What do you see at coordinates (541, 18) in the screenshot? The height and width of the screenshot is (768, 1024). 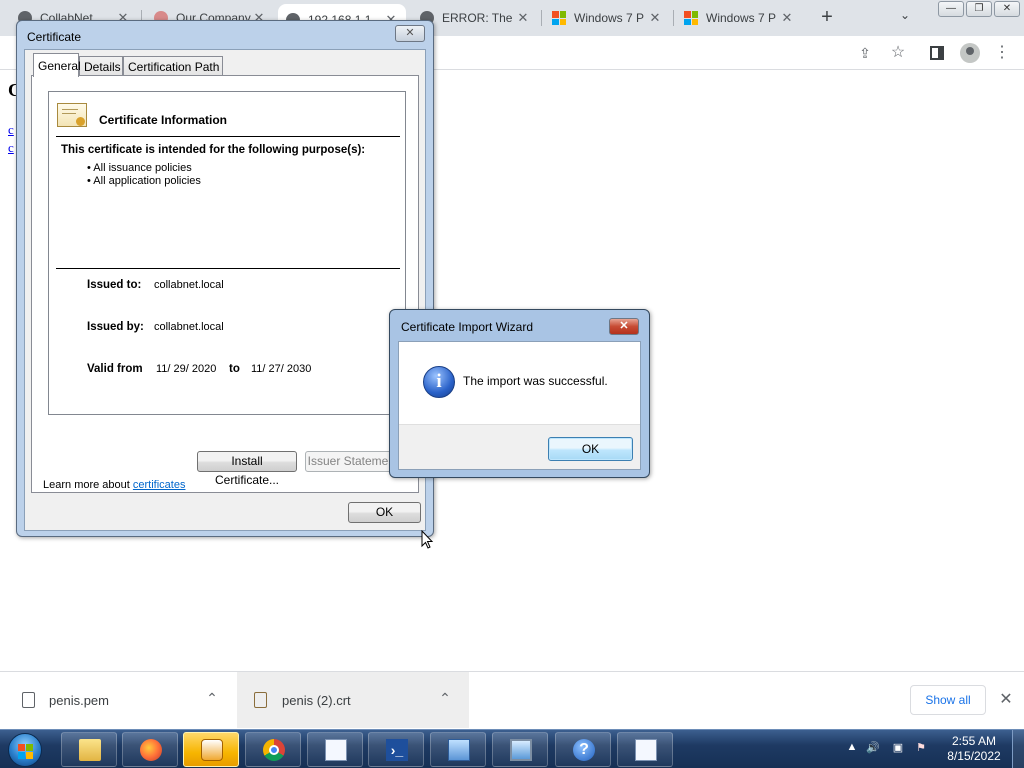 I see `tab-separator` at bounding box center [541, 18].